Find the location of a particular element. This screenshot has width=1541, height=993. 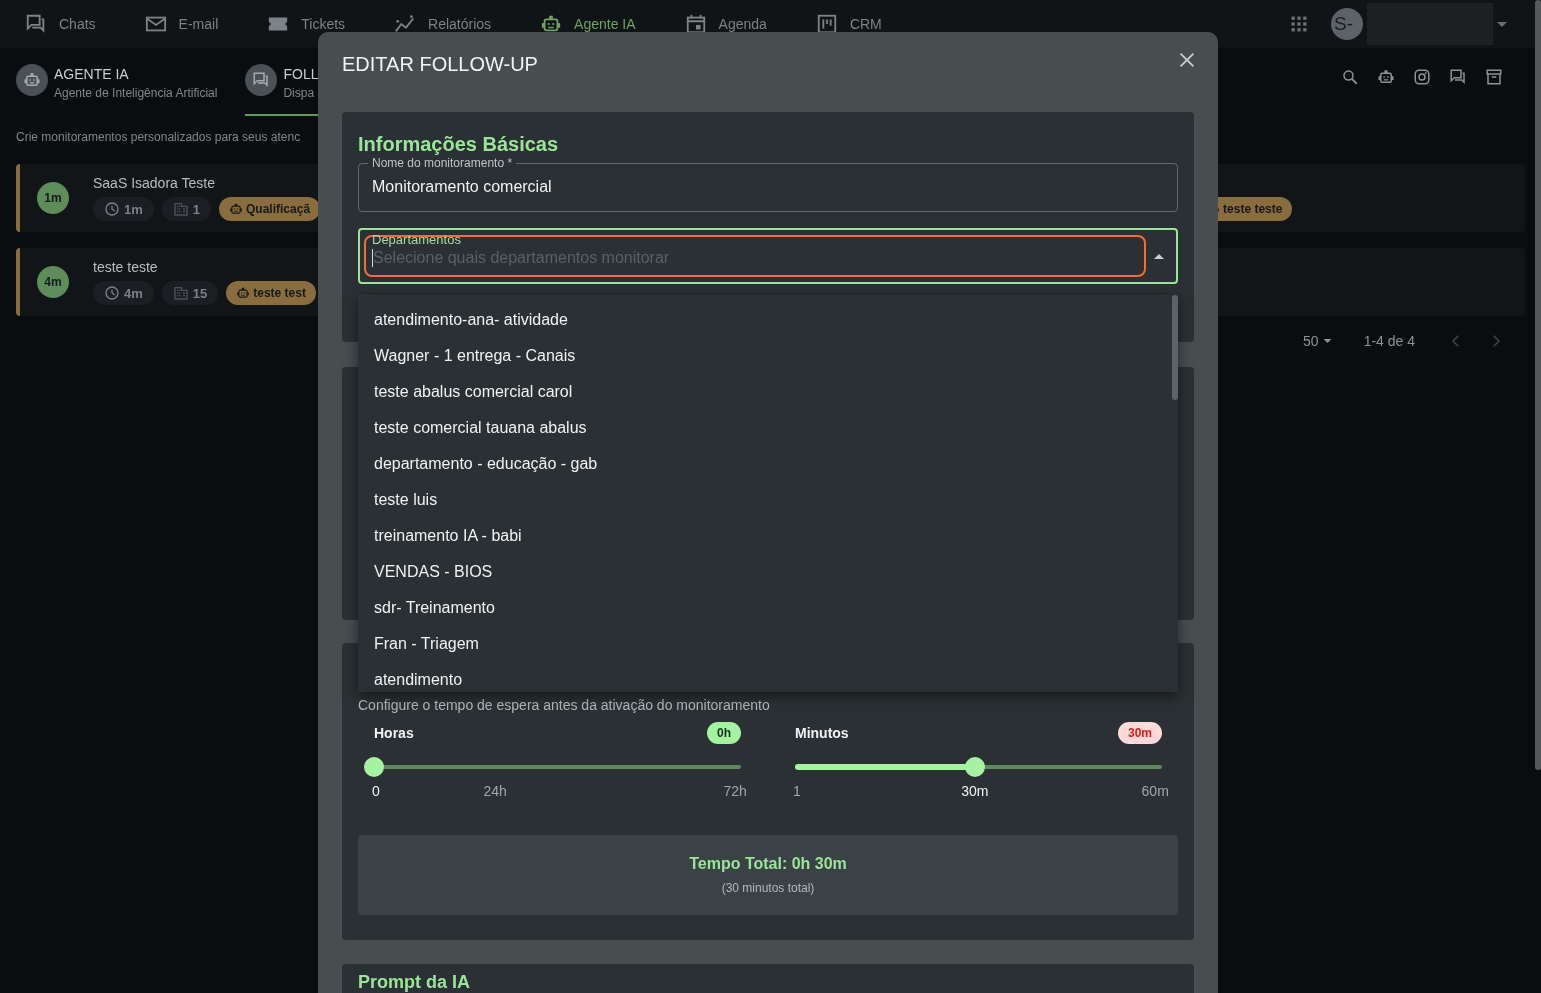

dropdown-option: teste comercial tauana abalus is located at coordinates (765, 428).